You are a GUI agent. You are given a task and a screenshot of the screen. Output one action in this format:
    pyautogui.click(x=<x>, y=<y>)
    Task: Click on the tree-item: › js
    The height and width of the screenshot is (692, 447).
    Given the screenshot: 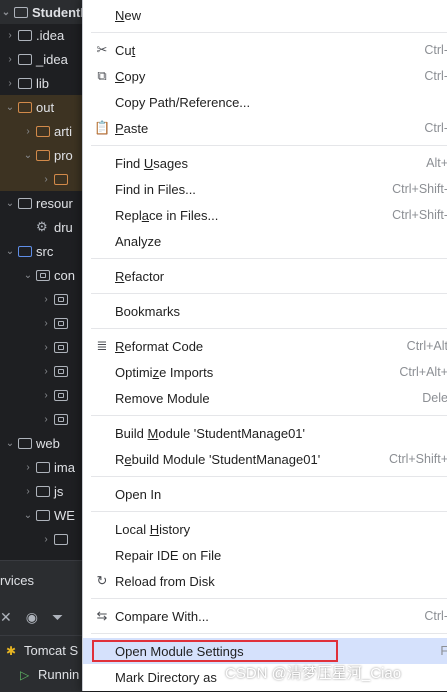 What is the action you would take?
    pyautogui.click(x=45, y=491)
    